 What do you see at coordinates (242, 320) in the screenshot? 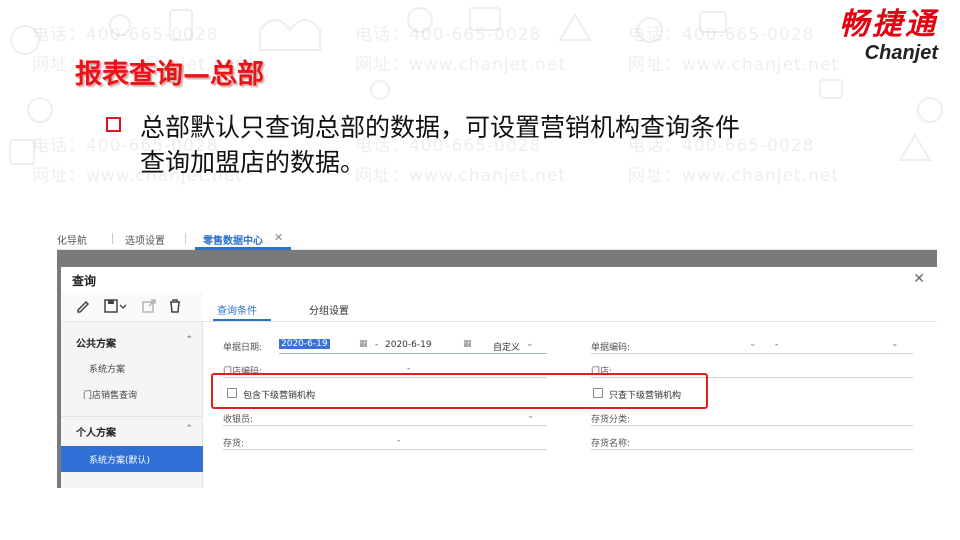
I see `active-query-tab-indicator` at bounding box center [242, 320].